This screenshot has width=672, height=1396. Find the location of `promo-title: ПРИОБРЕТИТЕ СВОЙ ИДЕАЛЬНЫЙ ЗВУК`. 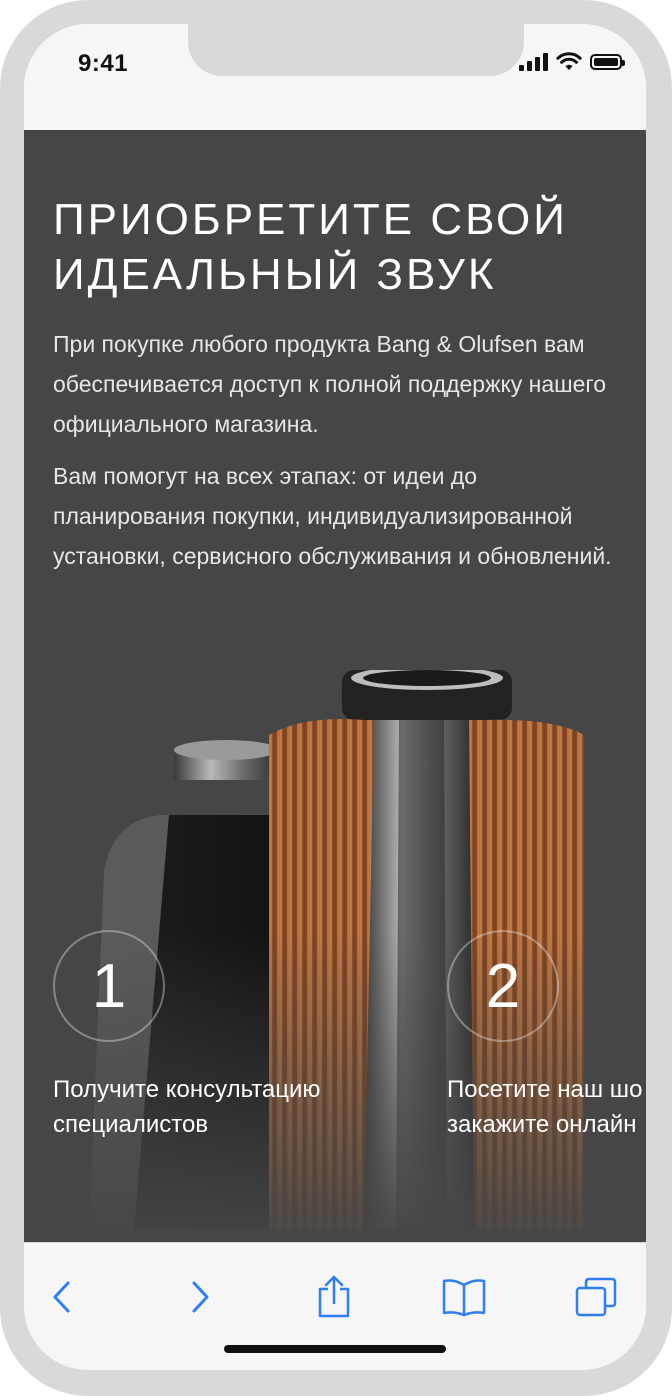

promo-title: ПРИОБРЕТИТЕ СВОЙ ИДЕАЛЬНЫЙ ЗВУК is located at coordinates (343, 247).